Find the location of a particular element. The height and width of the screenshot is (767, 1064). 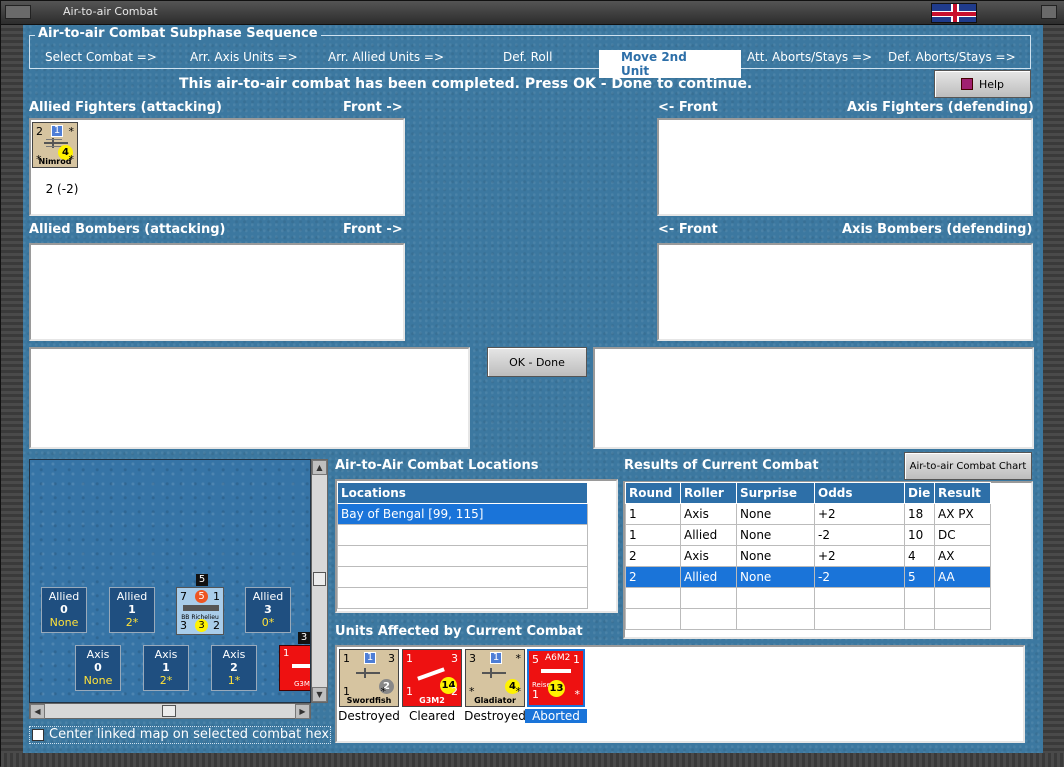

axis-box-1: Axis 1 2* is located at coordinates (166, 668).